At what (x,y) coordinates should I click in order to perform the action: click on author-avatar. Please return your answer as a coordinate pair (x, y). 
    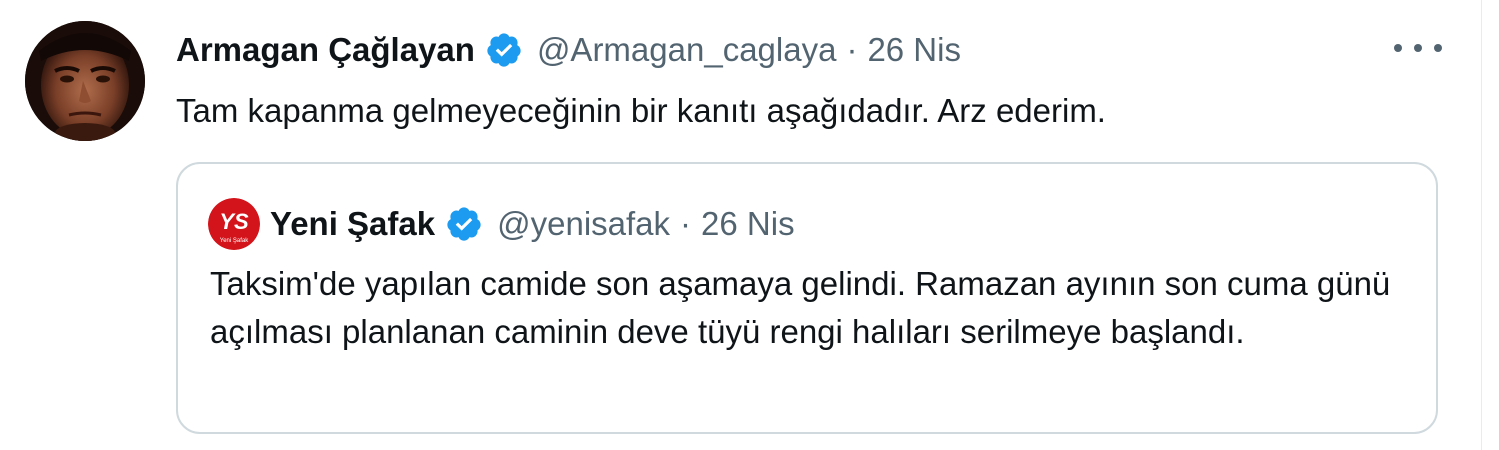
    Looking at the image, I should click on (85, 81).